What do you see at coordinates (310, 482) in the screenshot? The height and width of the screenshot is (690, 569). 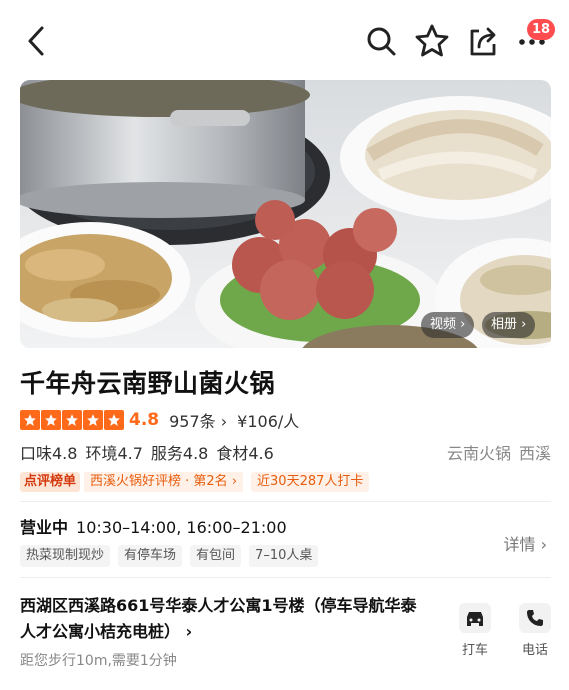 I see `checkin-badge: 近30天287人打卡` at bounding box center [310, 482].